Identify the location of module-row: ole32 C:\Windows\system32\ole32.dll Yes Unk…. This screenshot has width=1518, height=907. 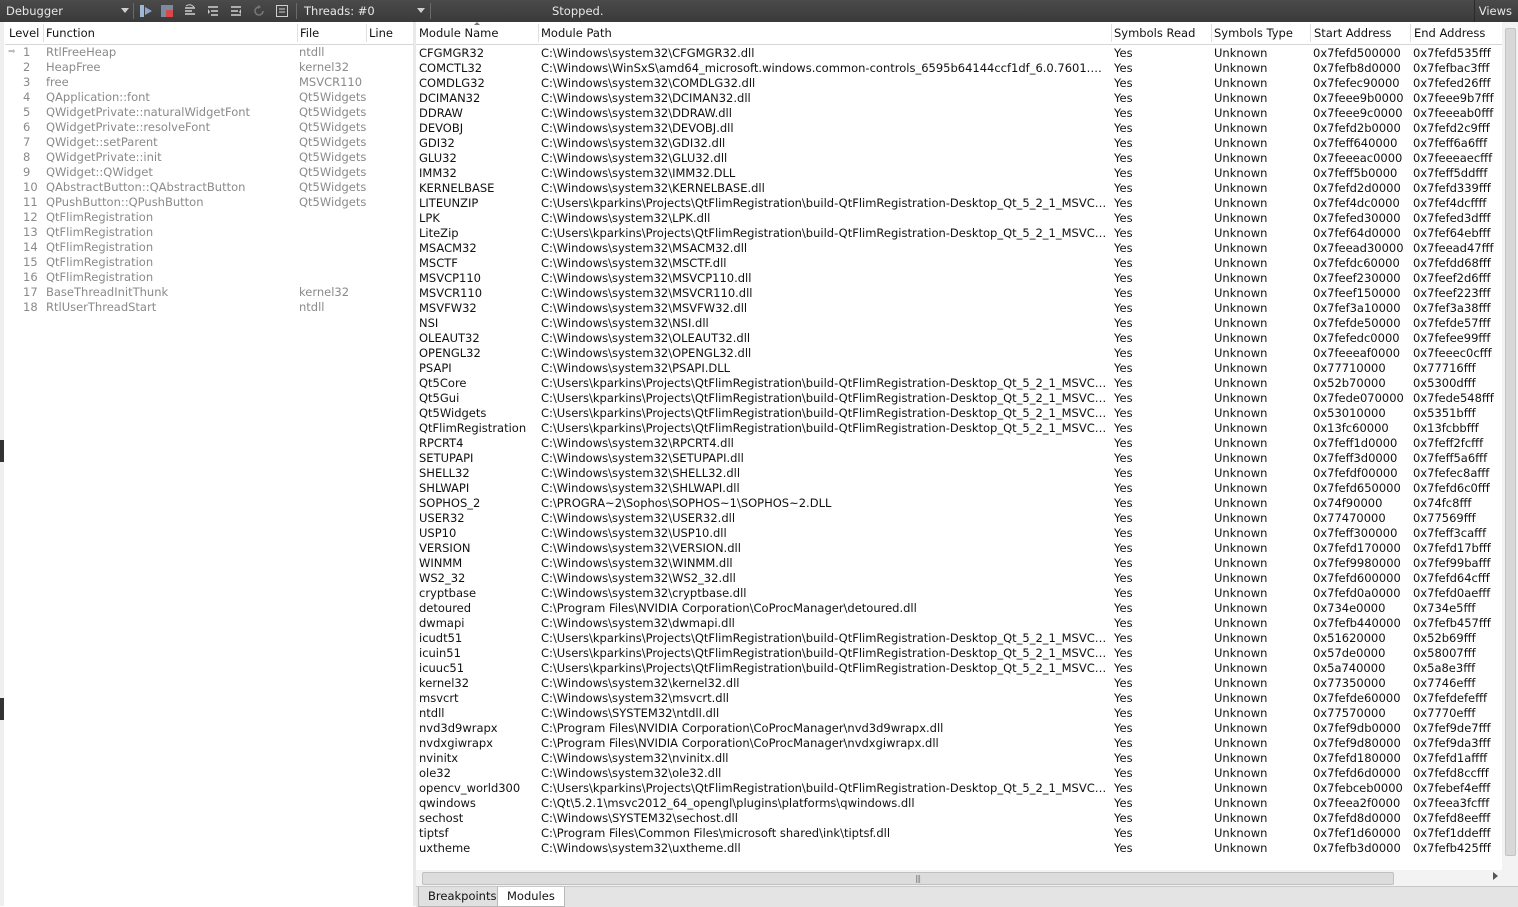
(959, 773).